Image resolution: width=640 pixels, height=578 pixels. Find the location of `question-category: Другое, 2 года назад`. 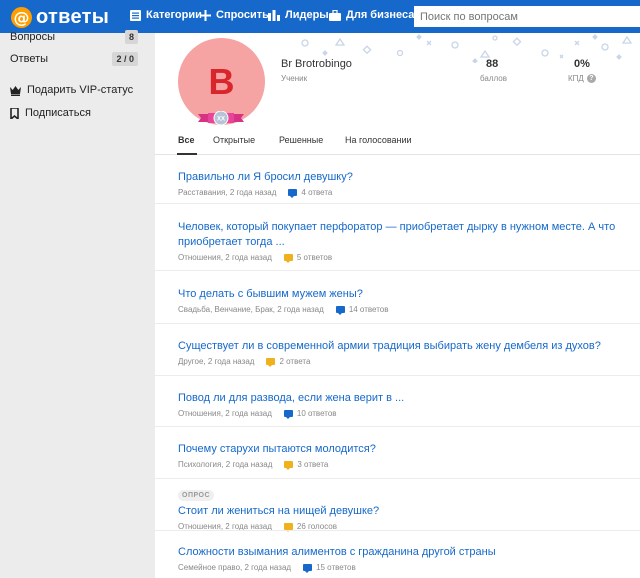

question-category: Другое, 2 года назад is located at coordinates (216, 361).